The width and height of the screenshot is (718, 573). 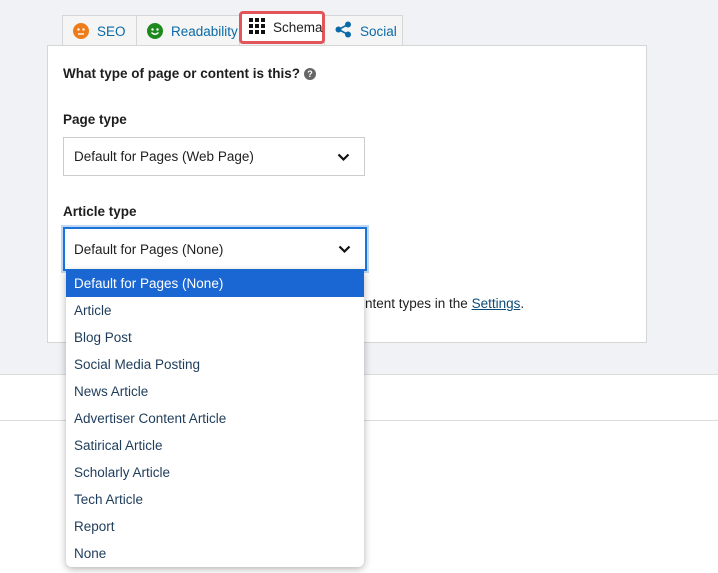 I want to click on help-icon: ?, so click(x=310, y=74).